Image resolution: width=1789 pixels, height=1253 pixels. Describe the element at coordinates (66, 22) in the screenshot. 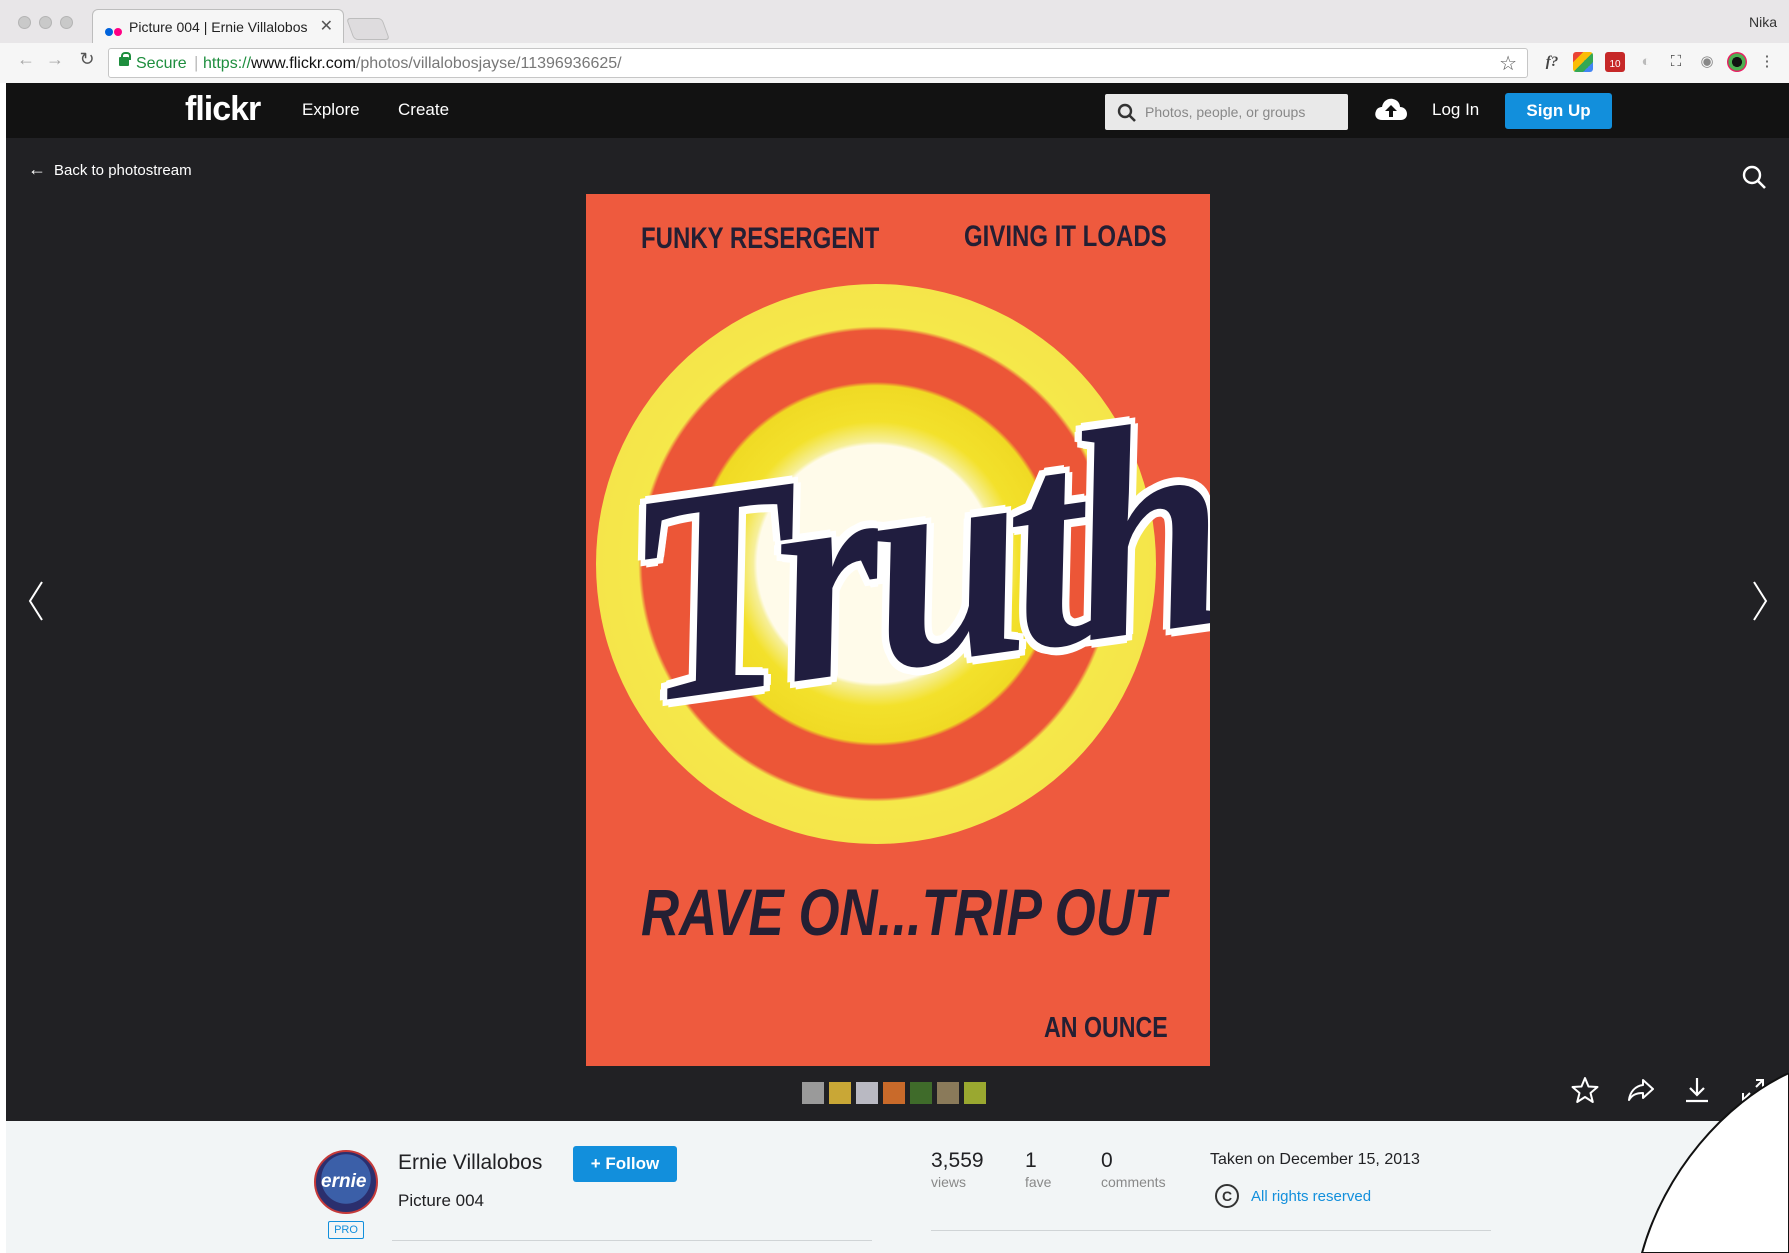

I see `maximize-window-button` at that location.